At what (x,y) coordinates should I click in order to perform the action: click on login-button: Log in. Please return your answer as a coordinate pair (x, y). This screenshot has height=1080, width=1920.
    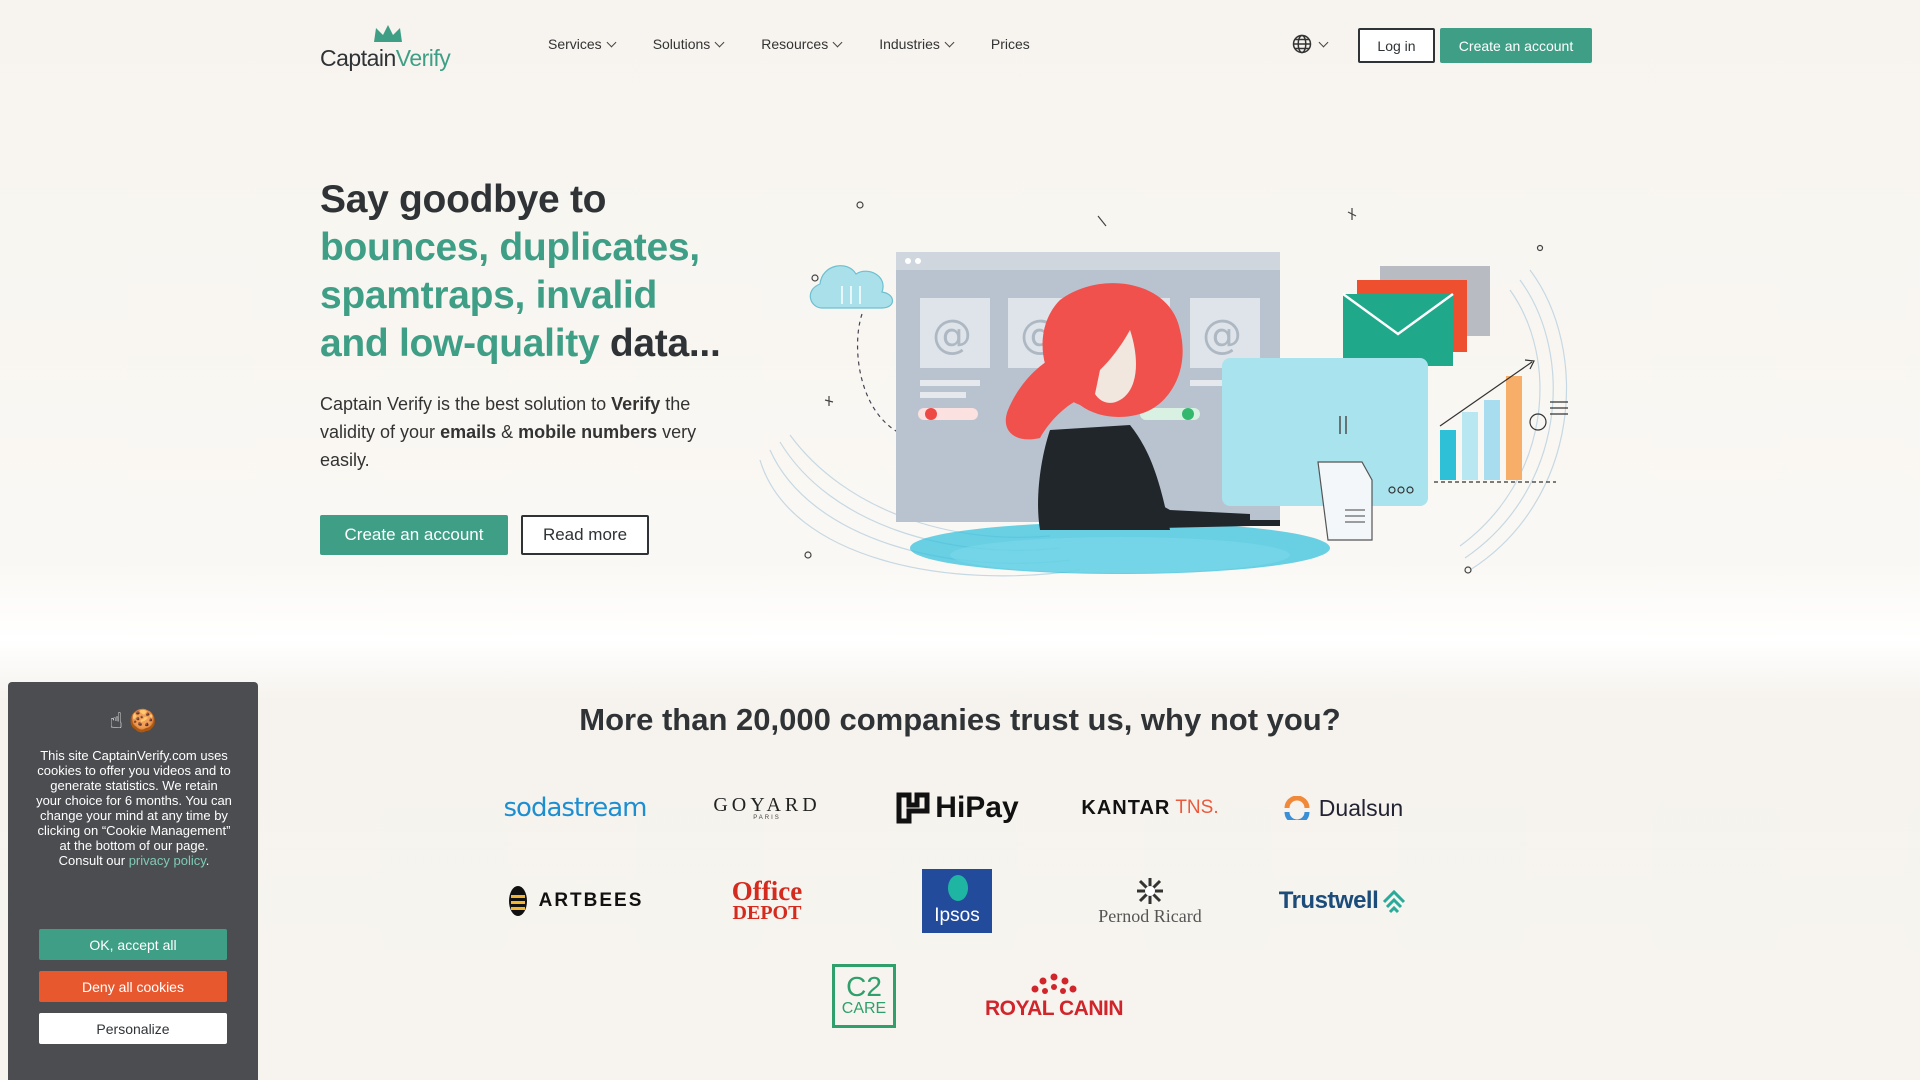
    Looking at the image, I should click on (1396, 45).